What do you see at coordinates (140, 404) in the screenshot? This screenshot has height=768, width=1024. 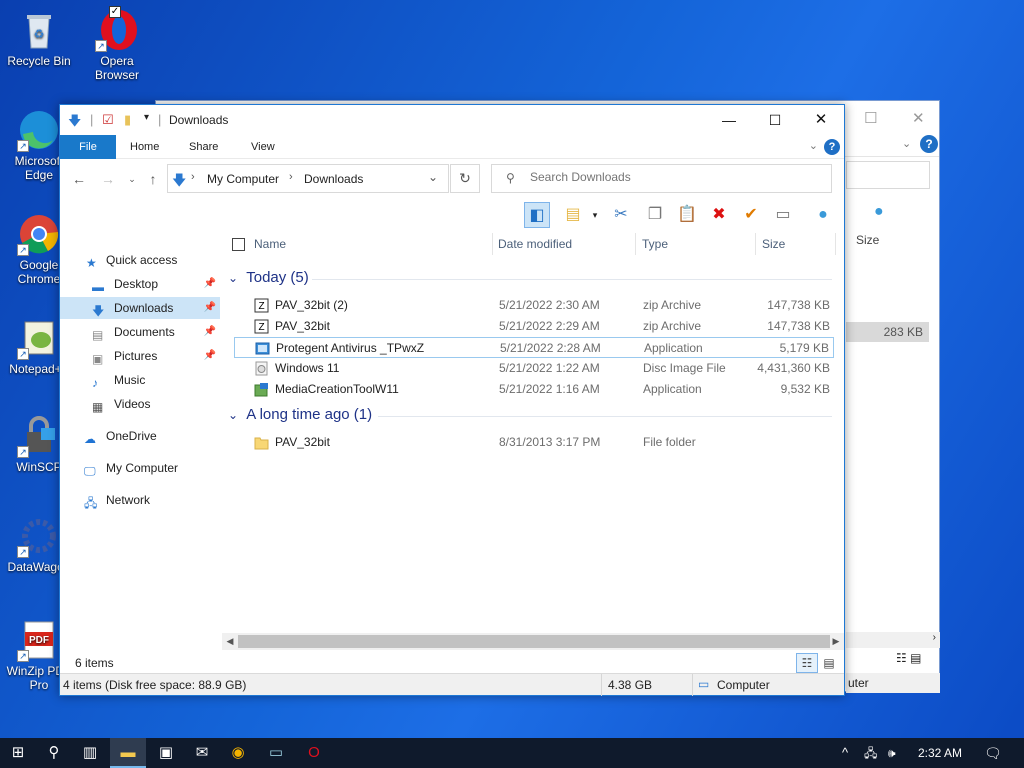 I see `nav-item-videos: ▦ Videos` at bounding box center [140, 404].